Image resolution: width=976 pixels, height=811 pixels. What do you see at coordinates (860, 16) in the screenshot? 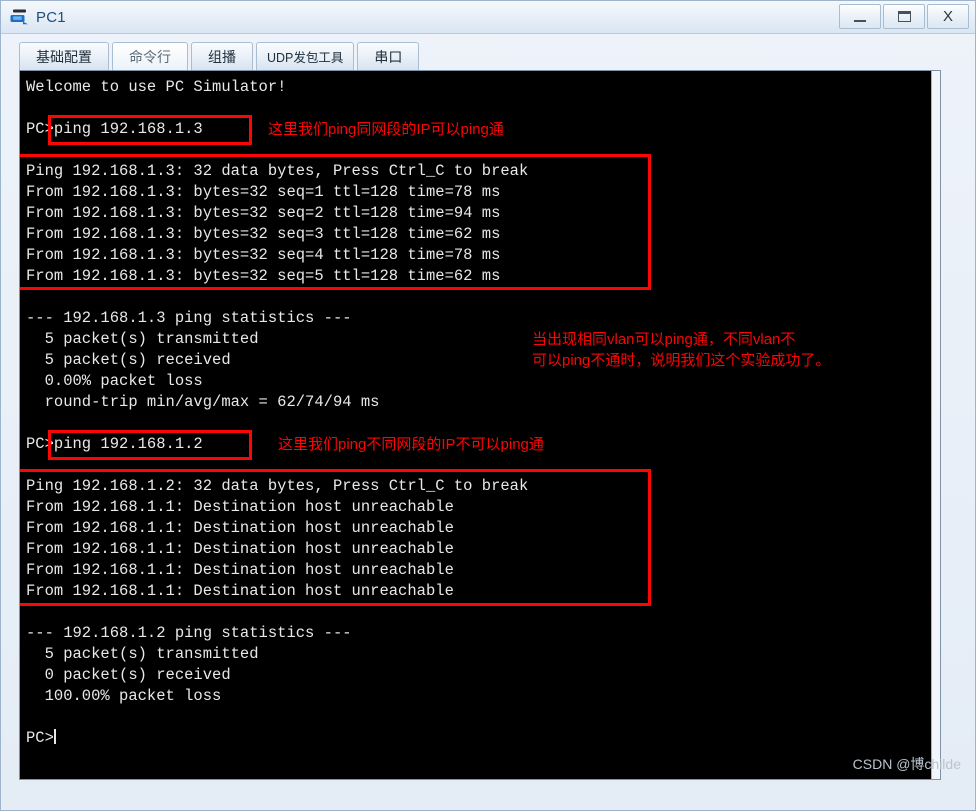
I see `minimize-button` at bounding box center [860, 16].